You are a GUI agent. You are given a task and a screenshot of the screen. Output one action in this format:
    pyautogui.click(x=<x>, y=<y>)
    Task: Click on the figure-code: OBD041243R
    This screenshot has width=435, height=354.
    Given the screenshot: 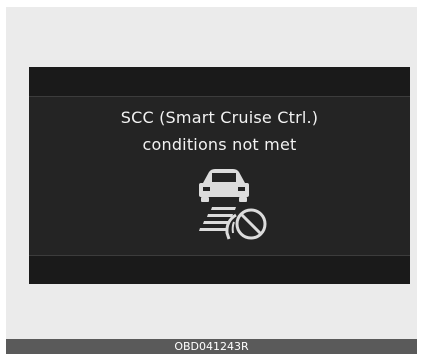 What is the action you would take?
    pyautogui.click(x=211, y=346)
    